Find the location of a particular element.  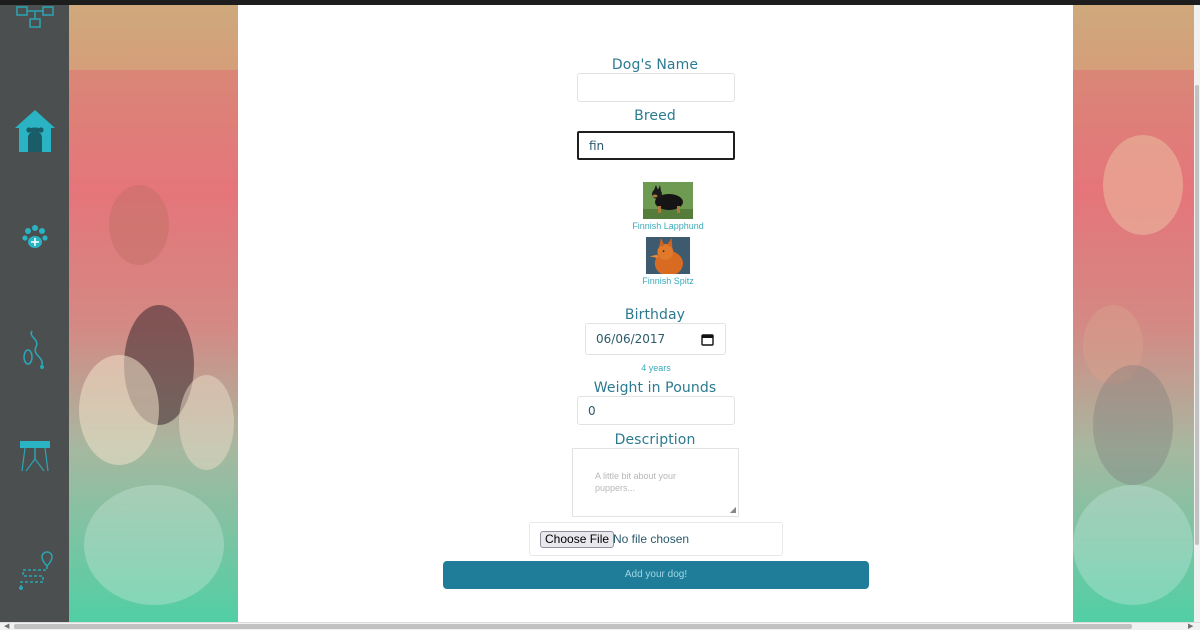

breed-value: fin is located at coordinates (597, 145).